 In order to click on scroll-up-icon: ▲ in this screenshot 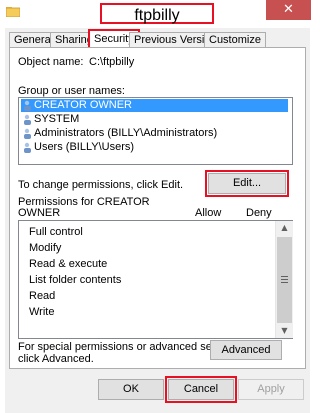, I will do `click(284, 227)`.